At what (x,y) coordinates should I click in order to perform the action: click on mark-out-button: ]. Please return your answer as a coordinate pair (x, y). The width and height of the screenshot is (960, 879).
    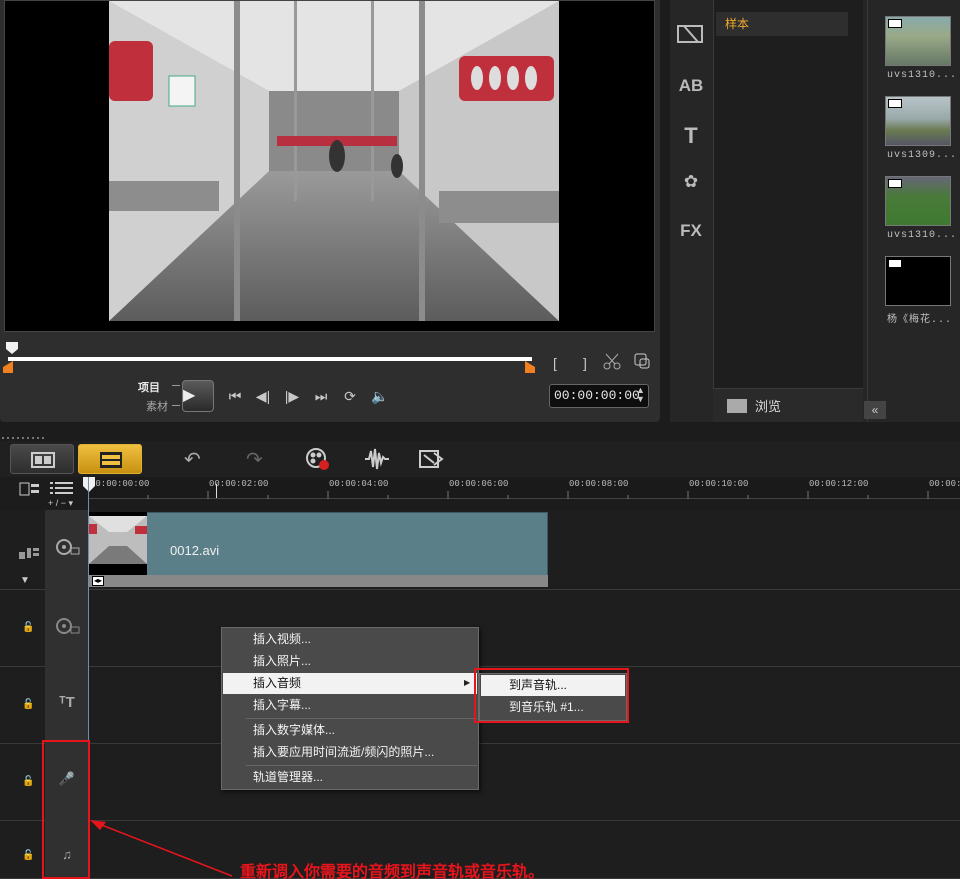
    Looking at the image, I should click on (585, 363).